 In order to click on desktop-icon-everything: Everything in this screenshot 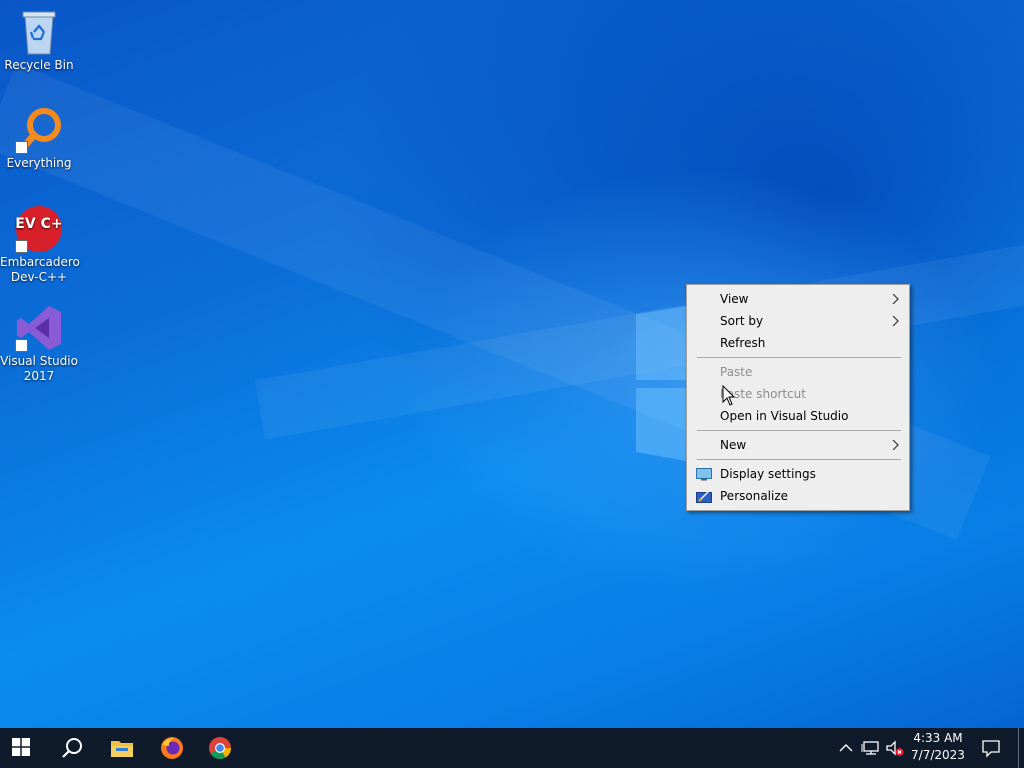, I will do `click(39, 138)`.